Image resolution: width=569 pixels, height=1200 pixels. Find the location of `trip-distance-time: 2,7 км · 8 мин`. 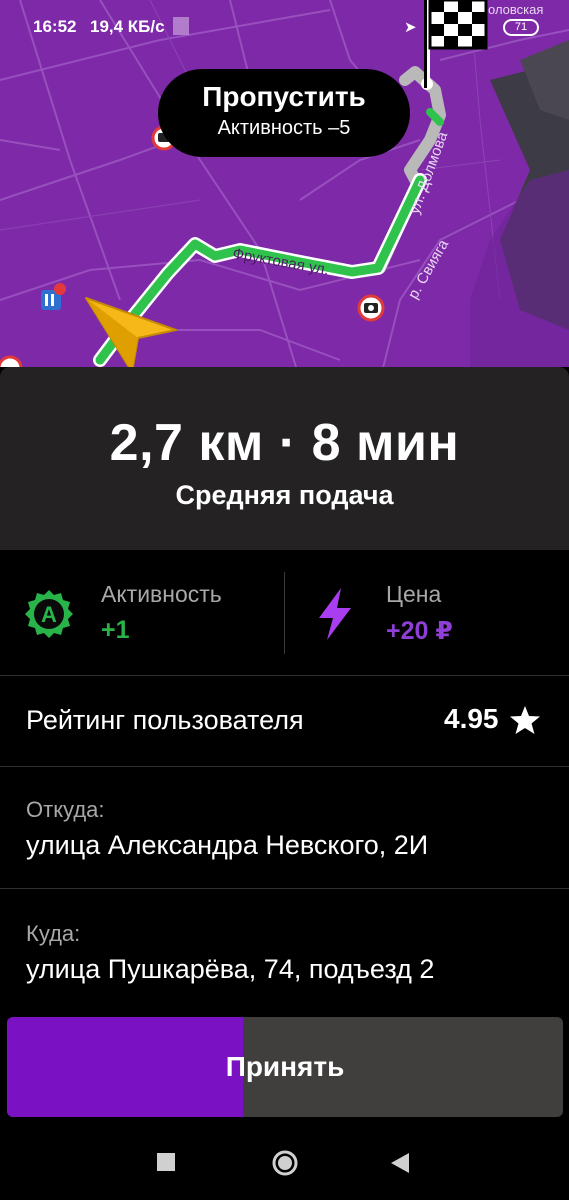

trip-distance-time: 2,7 км · 8 мин is located at coordinates (284, 443).